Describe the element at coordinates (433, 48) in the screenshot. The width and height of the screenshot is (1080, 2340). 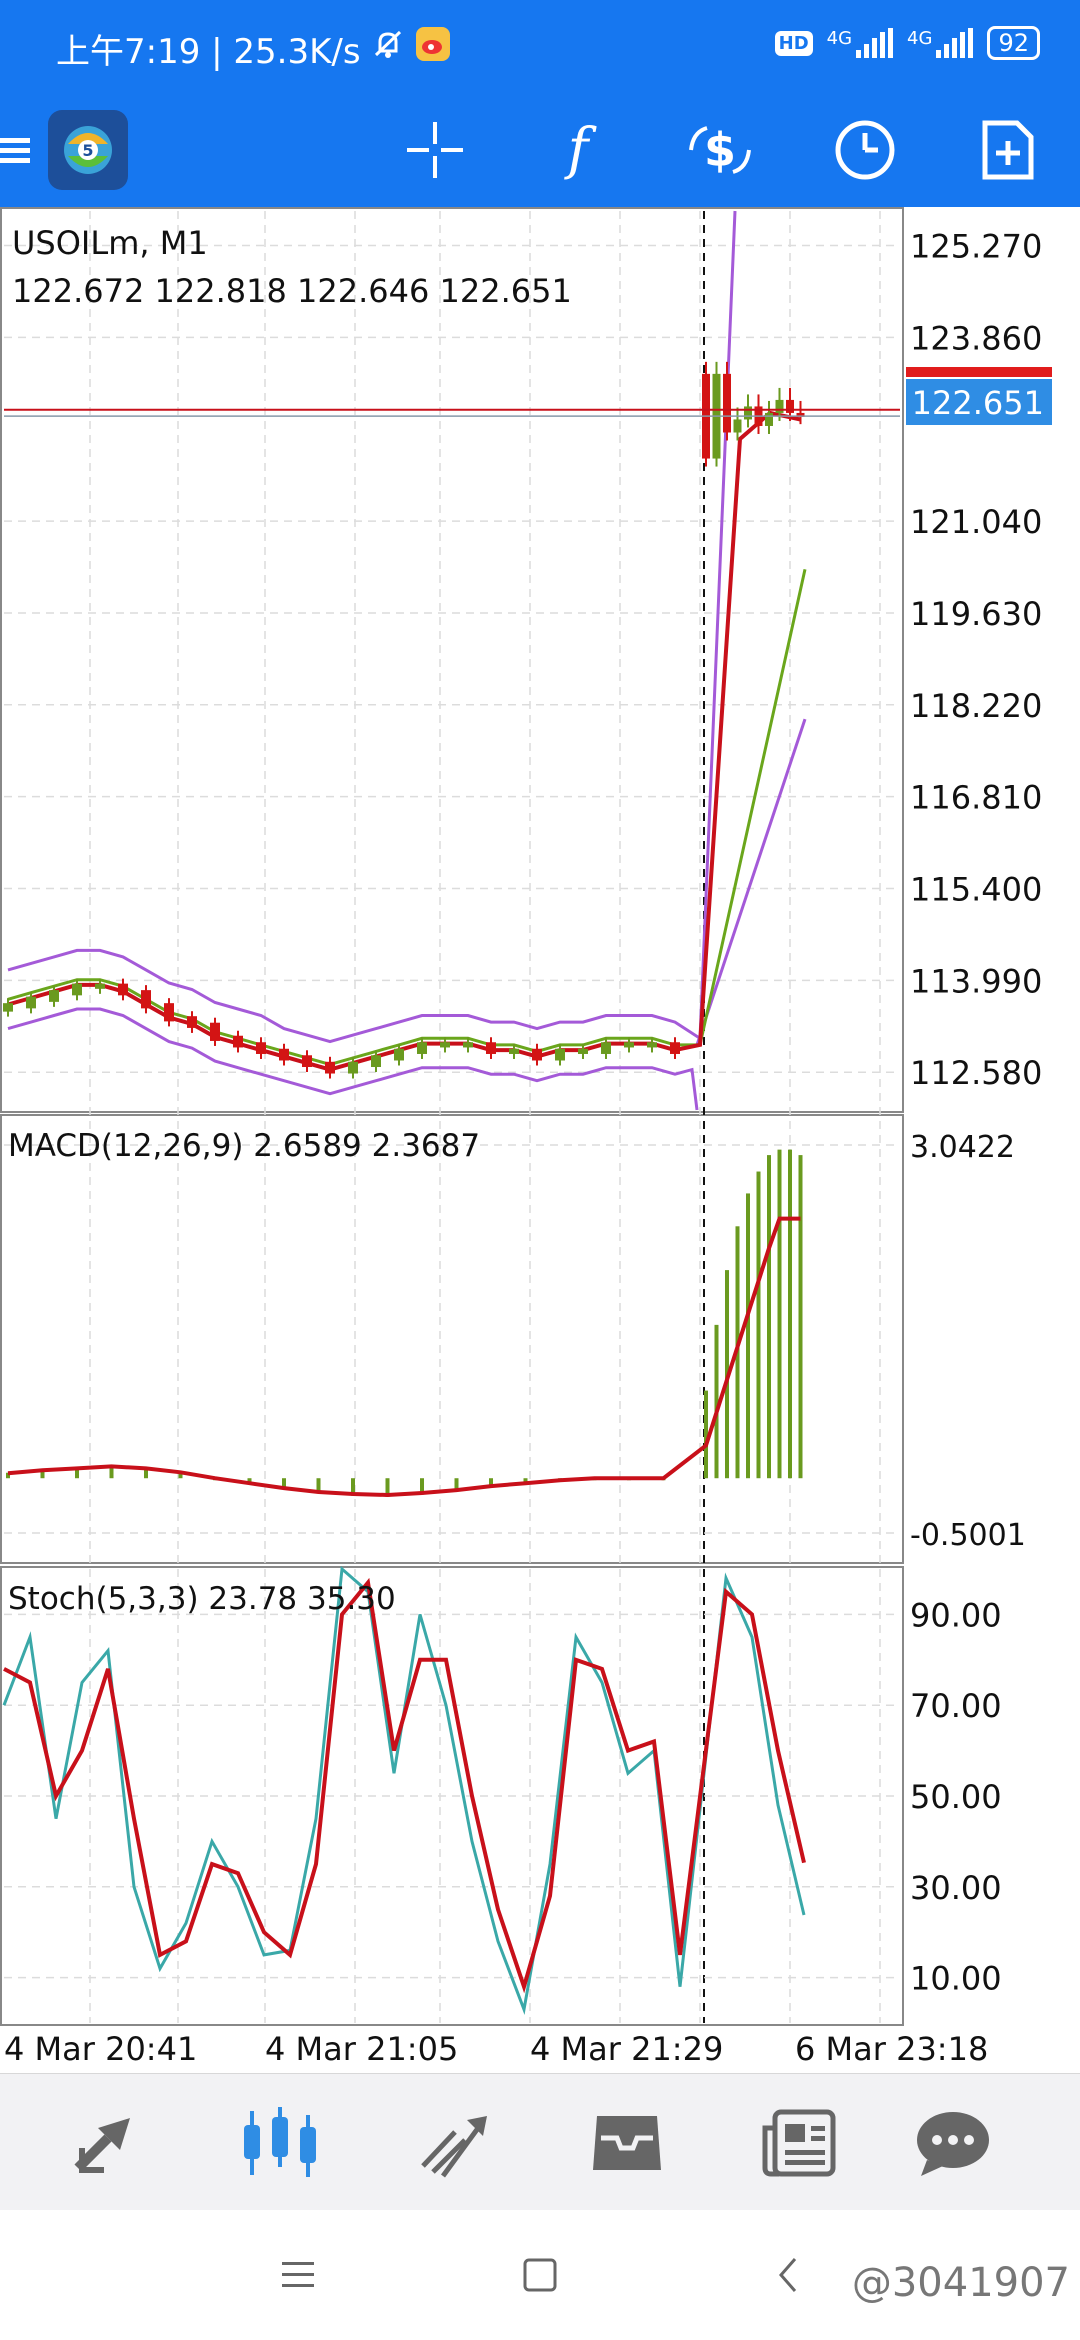
I see `weibo-icon` at that location.